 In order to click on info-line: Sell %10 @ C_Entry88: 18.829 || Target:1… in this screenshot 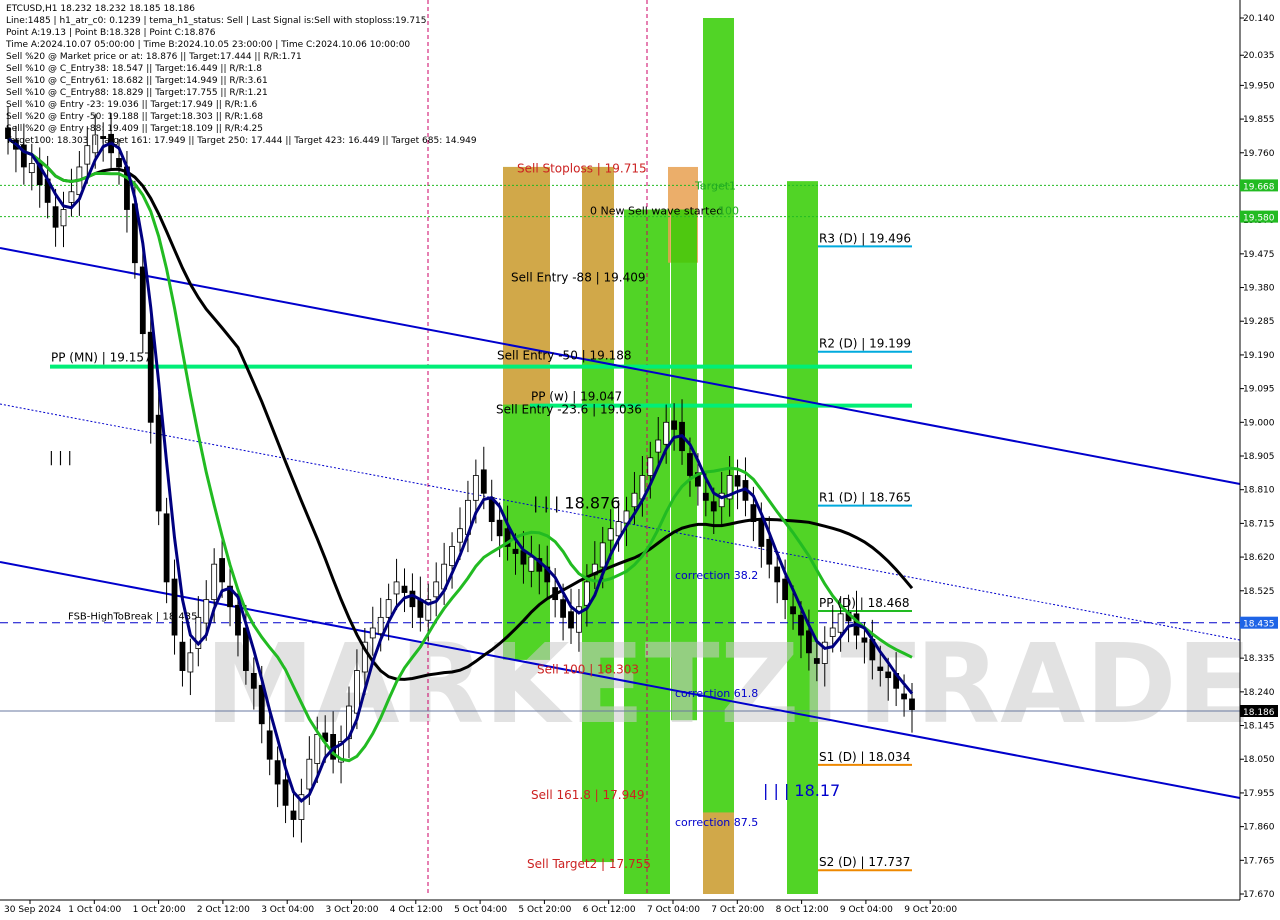, I will do `click(137, 93)`.